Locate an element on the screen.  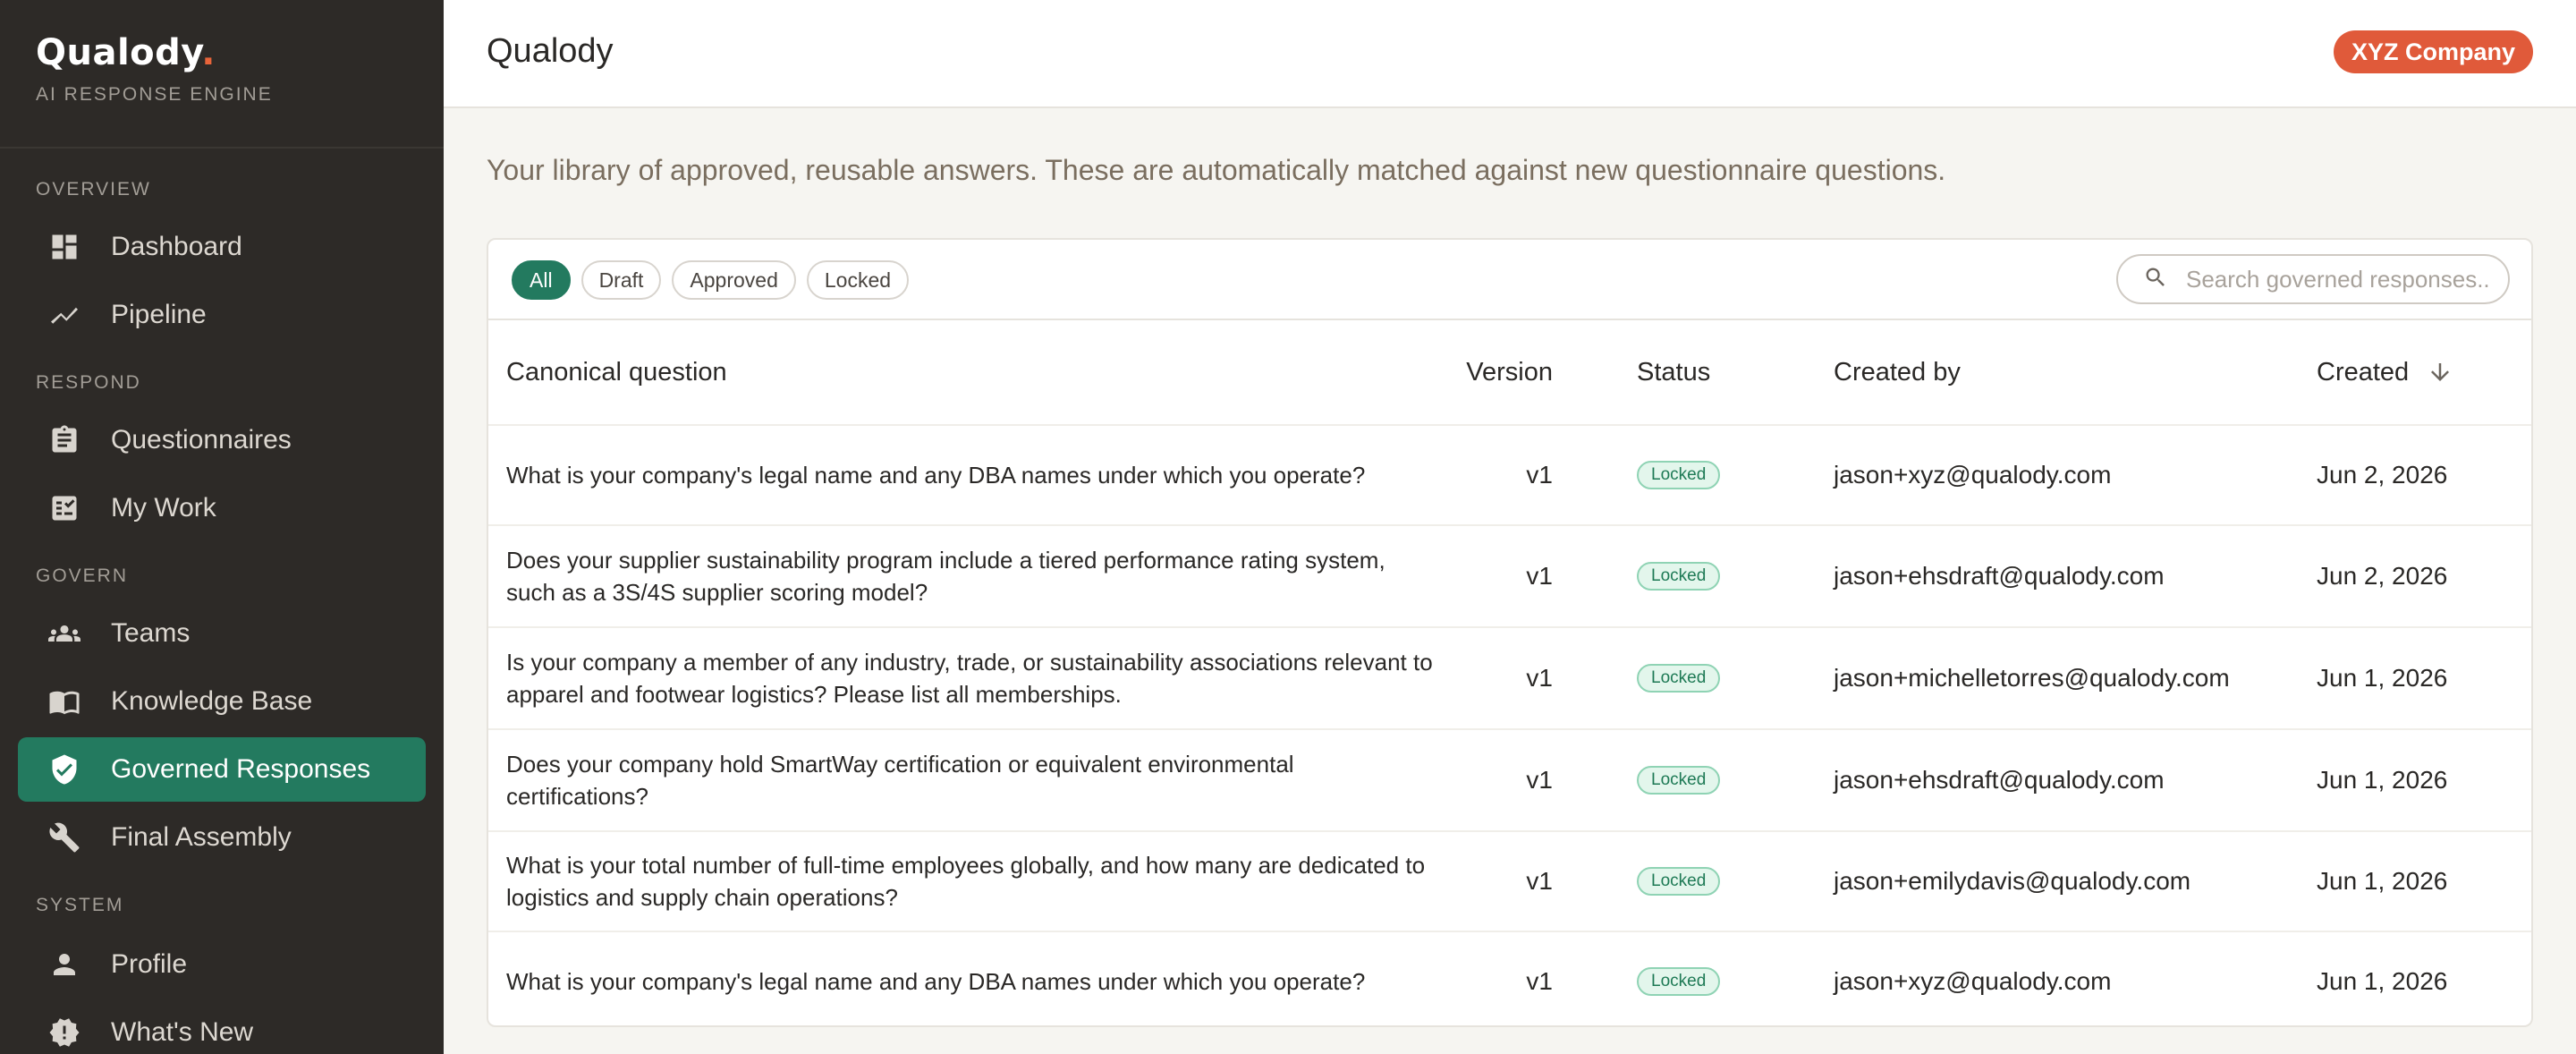
column-header-created: Created is located at coordinates (2385, 372).